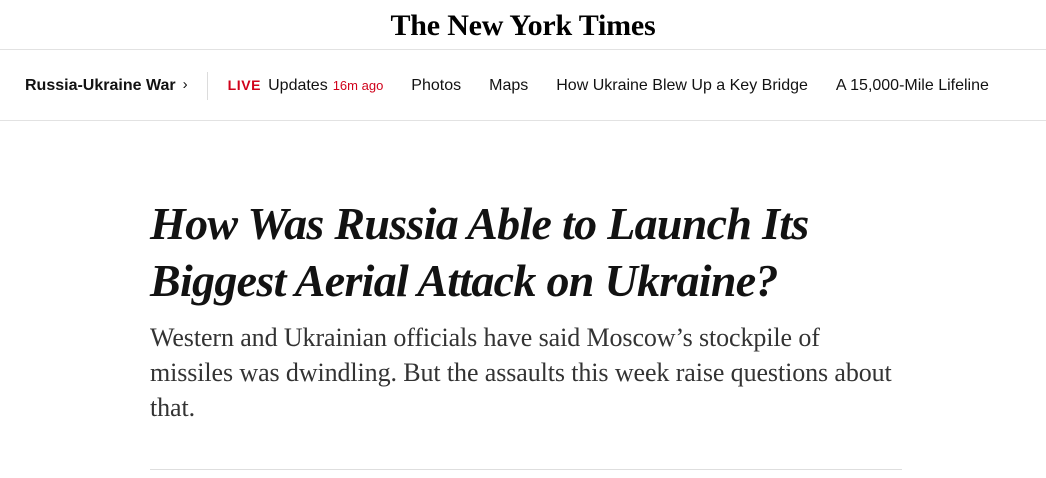 The height and width of the screenshot is (478, 1046). Describe the element at coordinates (244, 84) in the screenshot. I see `live-badge: LIVE` at that location.